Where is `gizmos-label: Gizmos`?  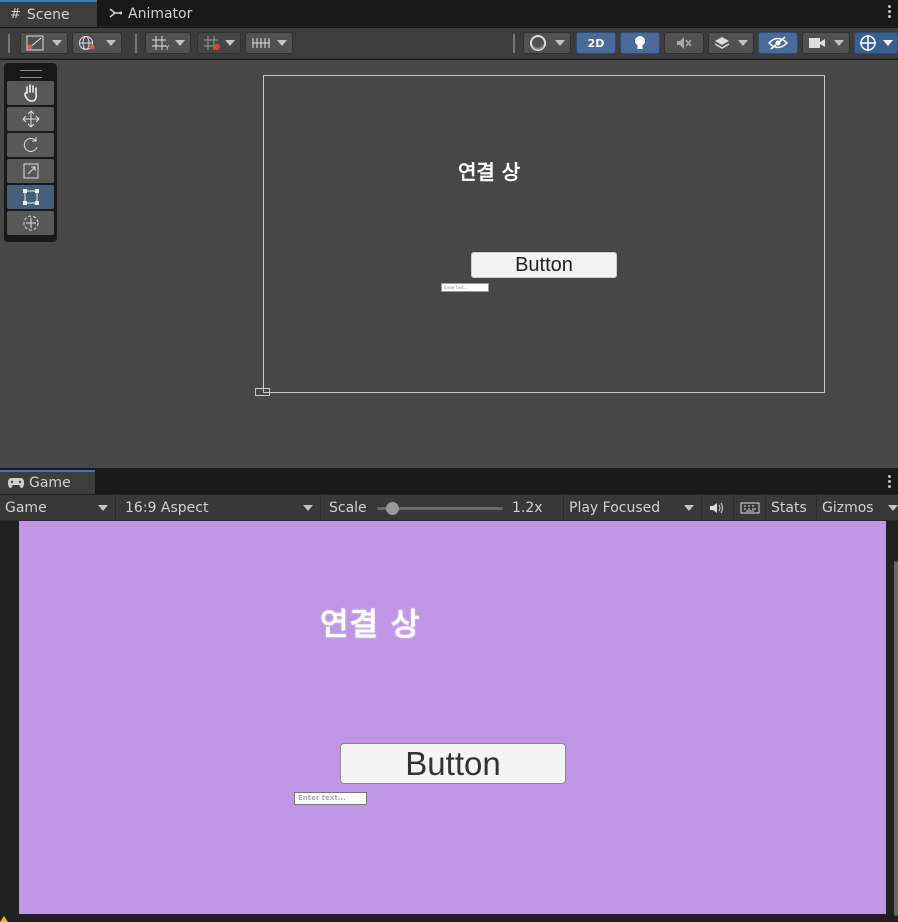
gizmos-label: Gizmos is located at coordinates (848, 508).